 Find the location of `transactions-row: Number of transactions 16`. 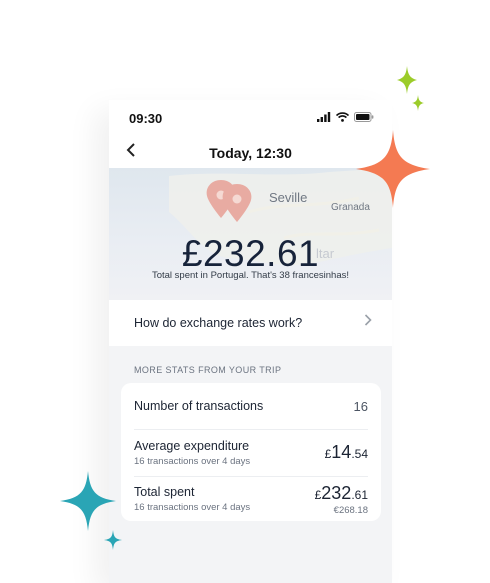

transactions-row: Number of transactions 16 is located at coordinates (251, 406).